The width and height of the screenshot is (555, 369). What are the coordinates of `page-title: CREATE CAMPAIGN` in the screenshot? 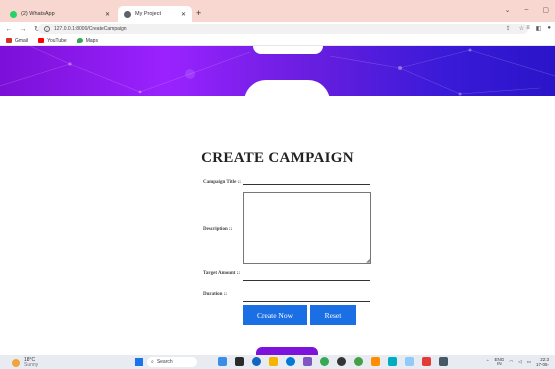 It's located at (277, 158).